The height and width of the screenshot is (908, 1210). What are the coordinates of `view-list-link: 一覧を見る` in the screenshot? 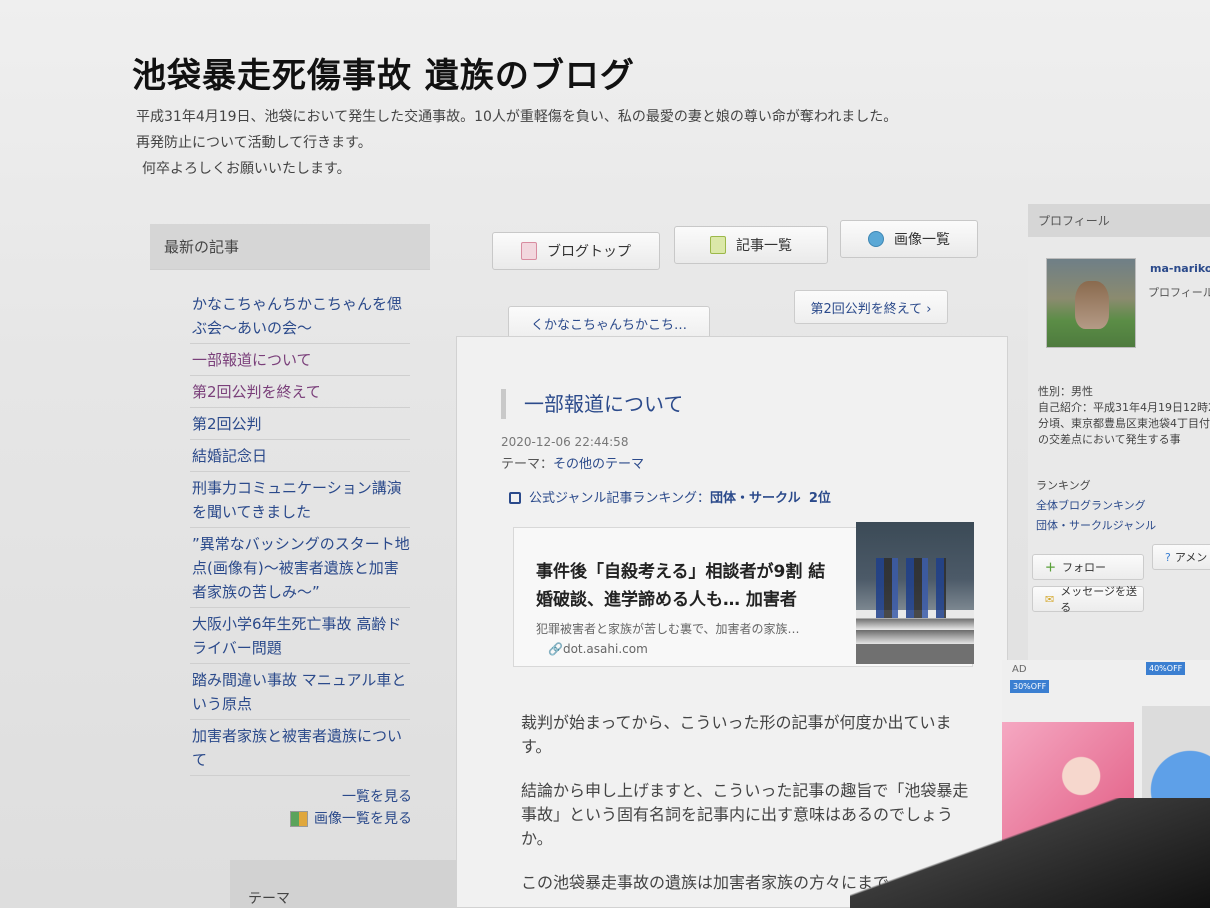 It's located at (377, 797).